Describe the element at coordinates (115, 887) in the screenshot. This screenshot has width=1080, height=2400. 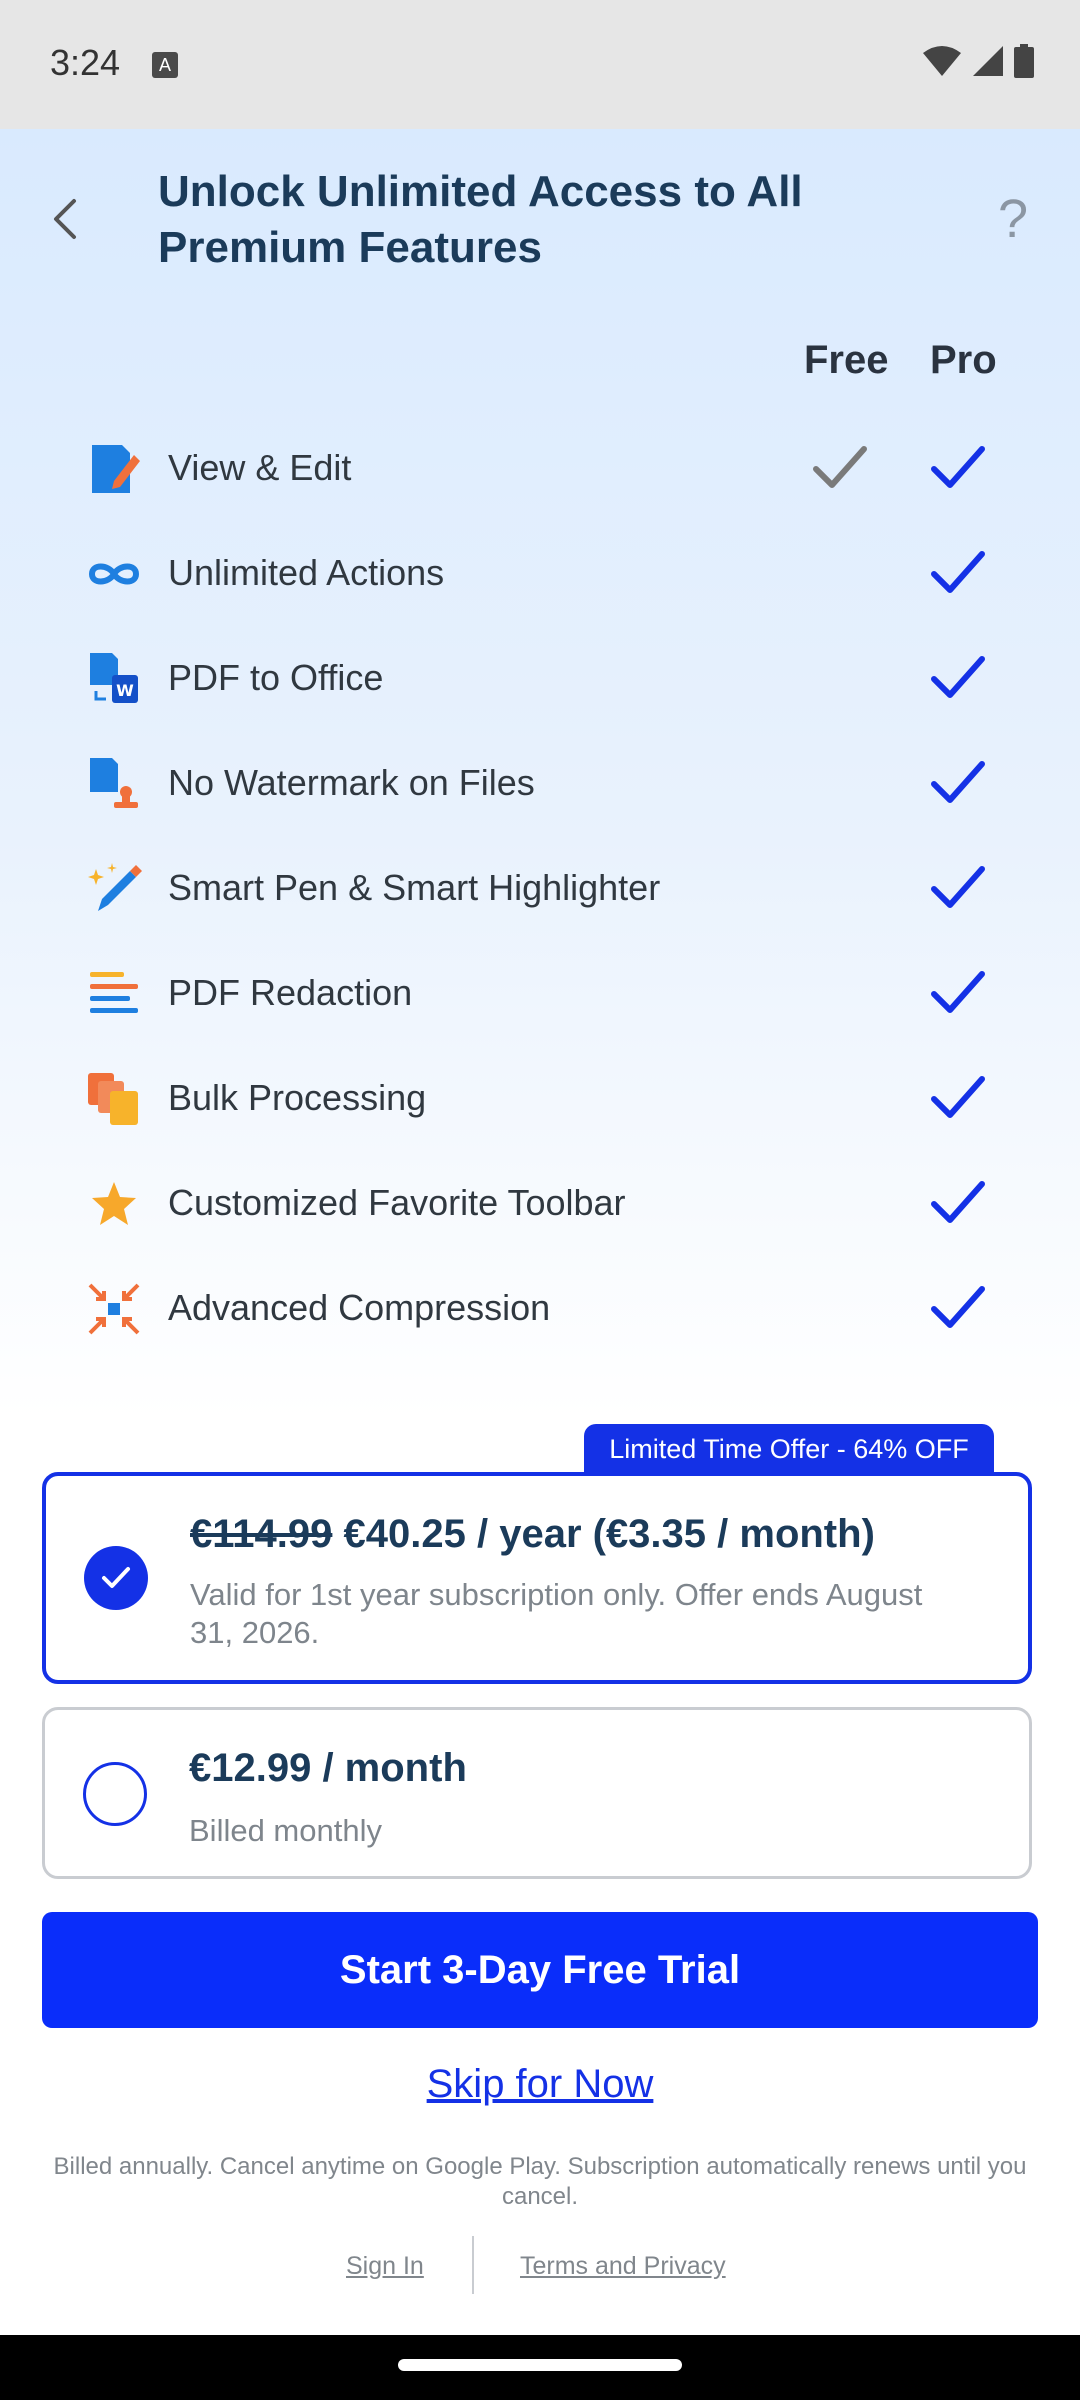
I see `smart-pen-icon` at that location.